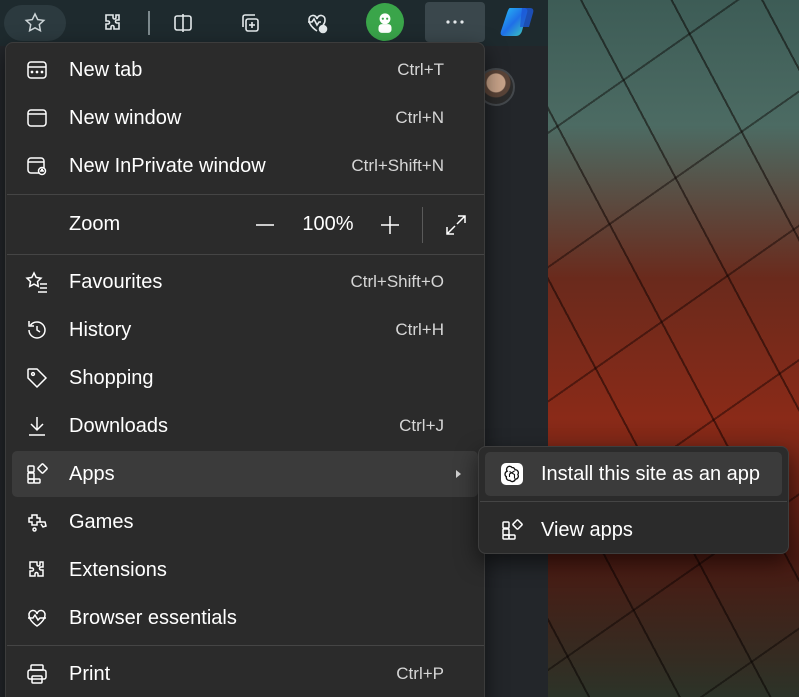 Image resolution: width=799 pixels, height=697 pixels. What do you see at coordinates (37, 330) in the screenshot?
I see `history-icon` at bounding box center [37, 330].